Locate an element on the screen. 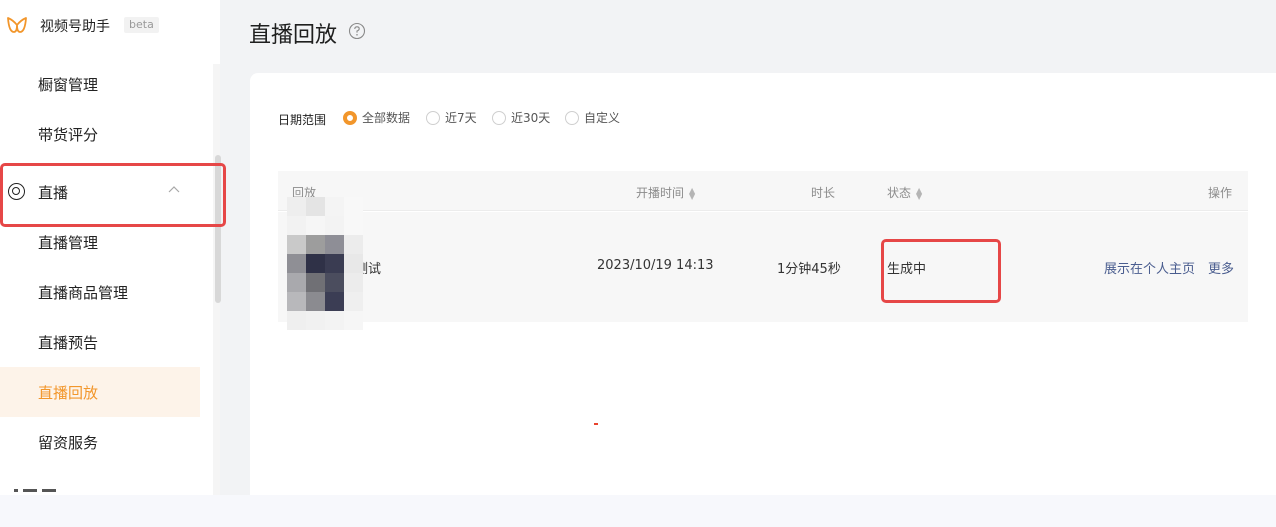  app-logo-icon is located at coordinates (17, 25).